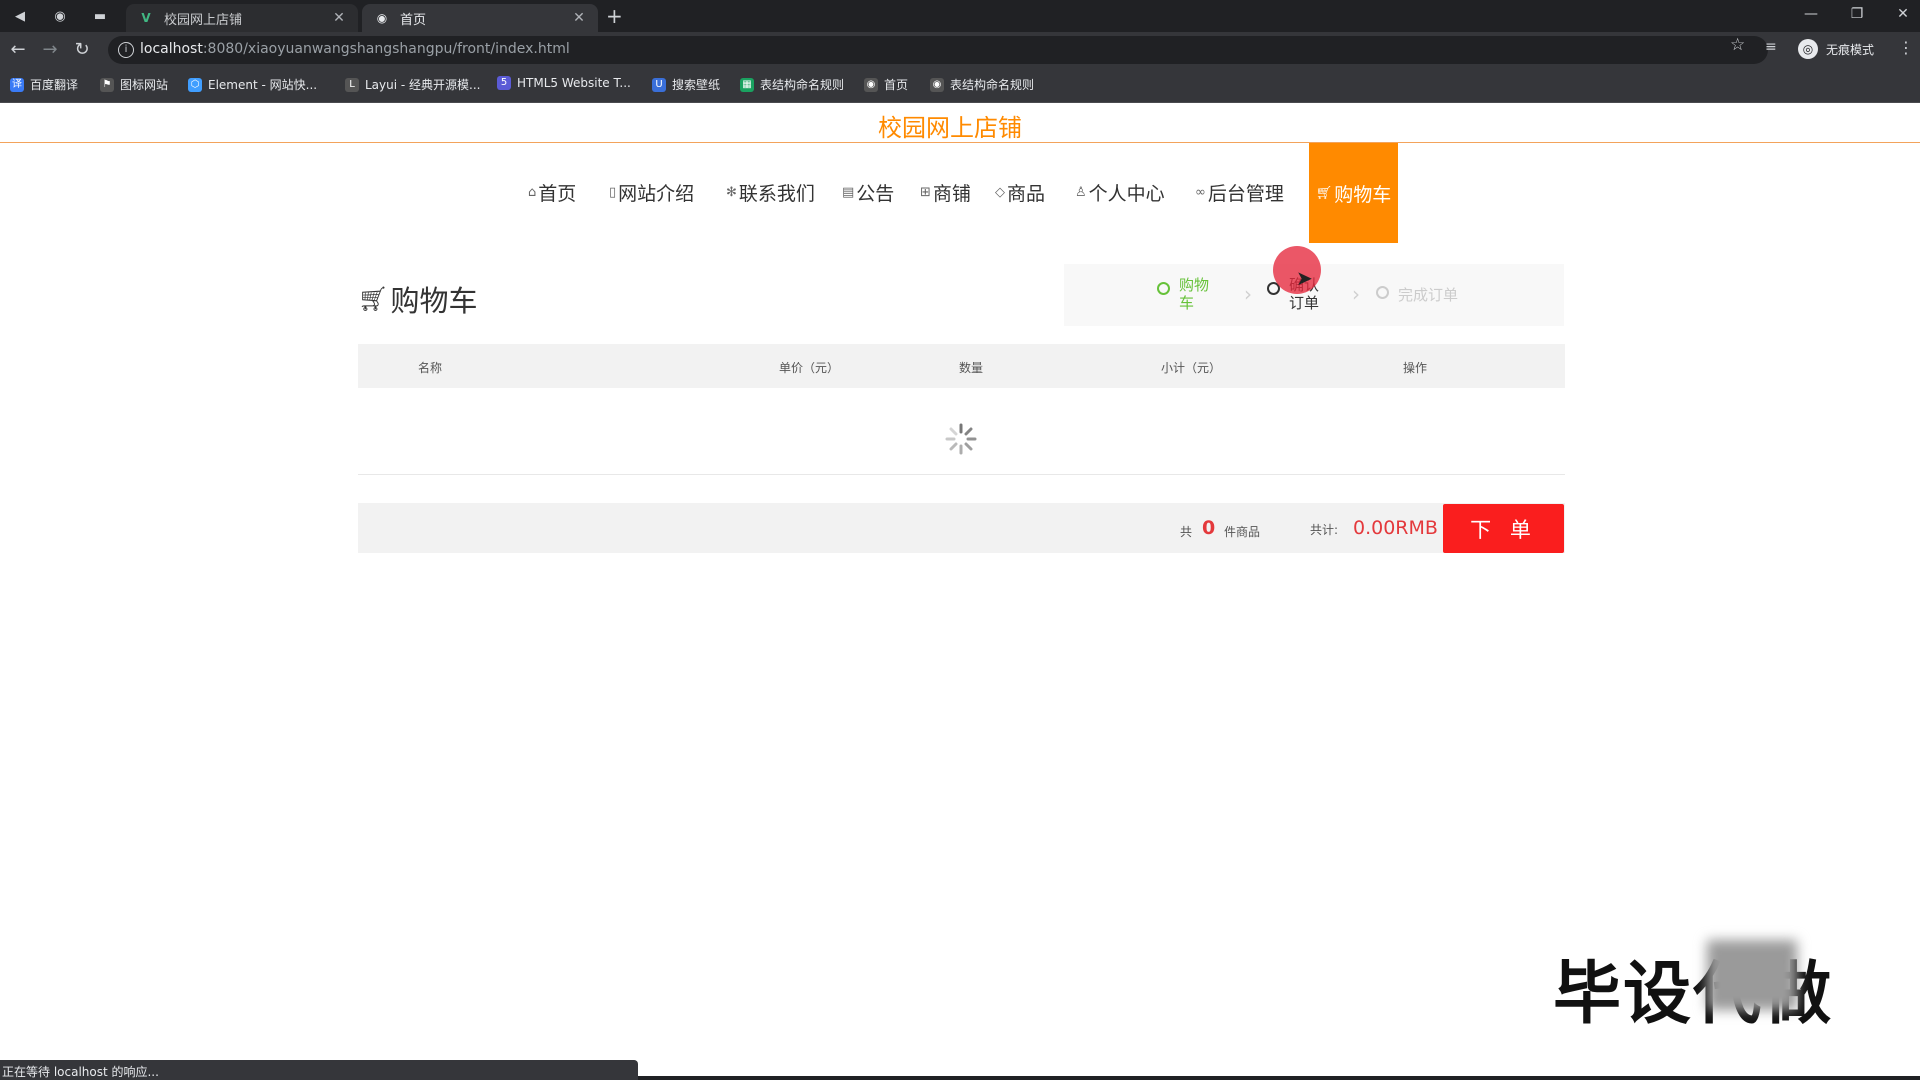 This screenshot has width=1920, height=1080. I want to click on url-host: localhost, so click(171, 49).